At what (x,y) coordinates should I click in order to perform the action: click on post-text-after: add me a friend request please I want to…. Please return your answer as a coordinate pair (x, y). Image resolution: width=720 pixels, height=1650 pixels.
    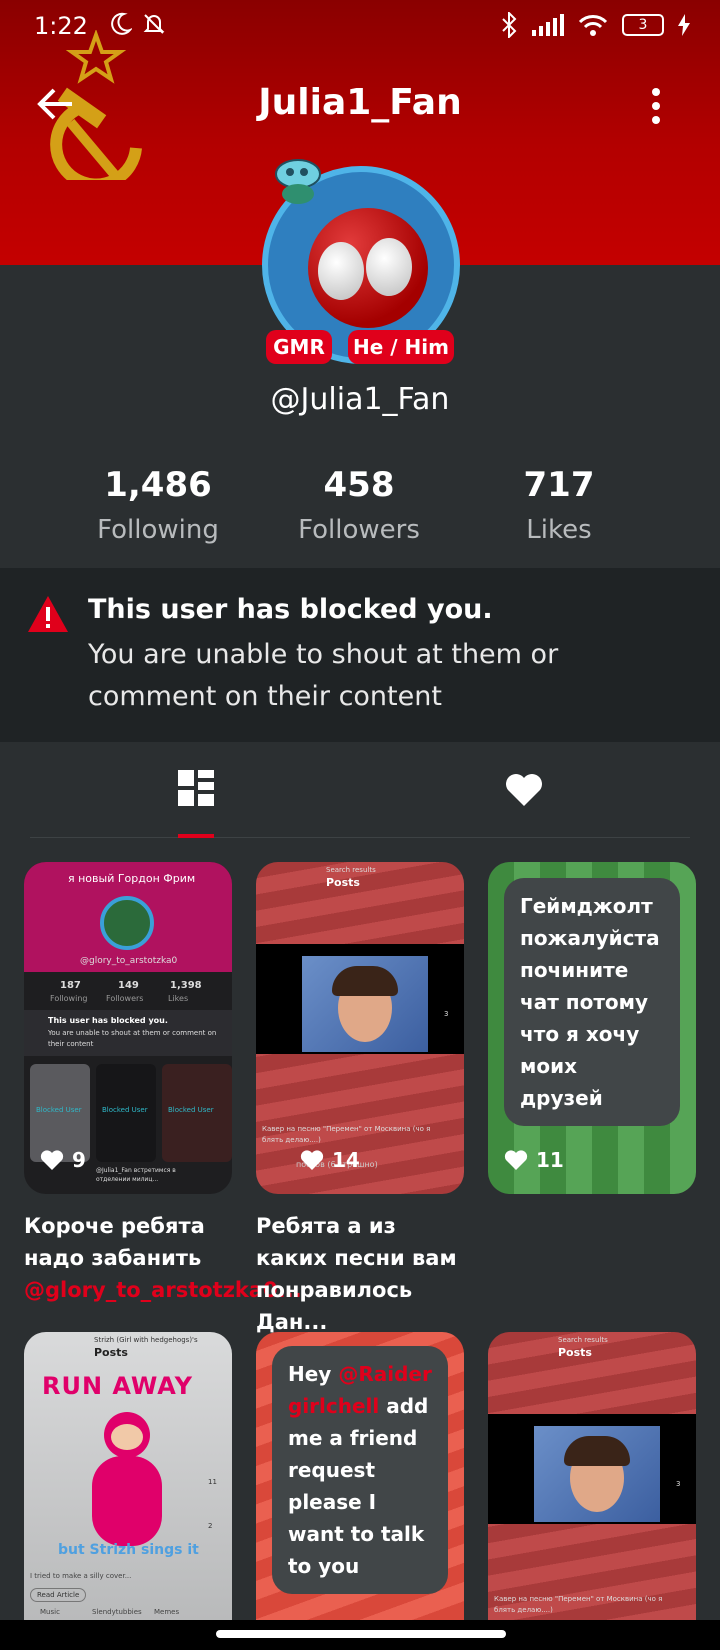
    Looking at the image, I should click on (358, 1486).